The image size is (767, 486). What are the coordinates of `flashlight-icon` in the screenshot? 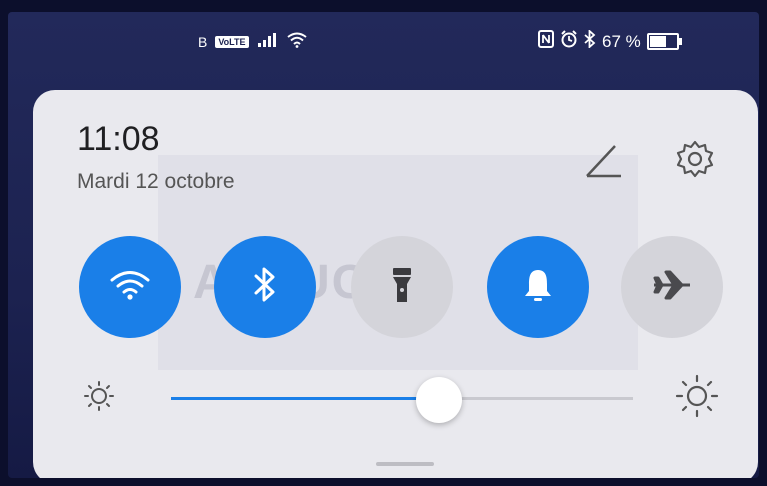 It's located at (402, 287).